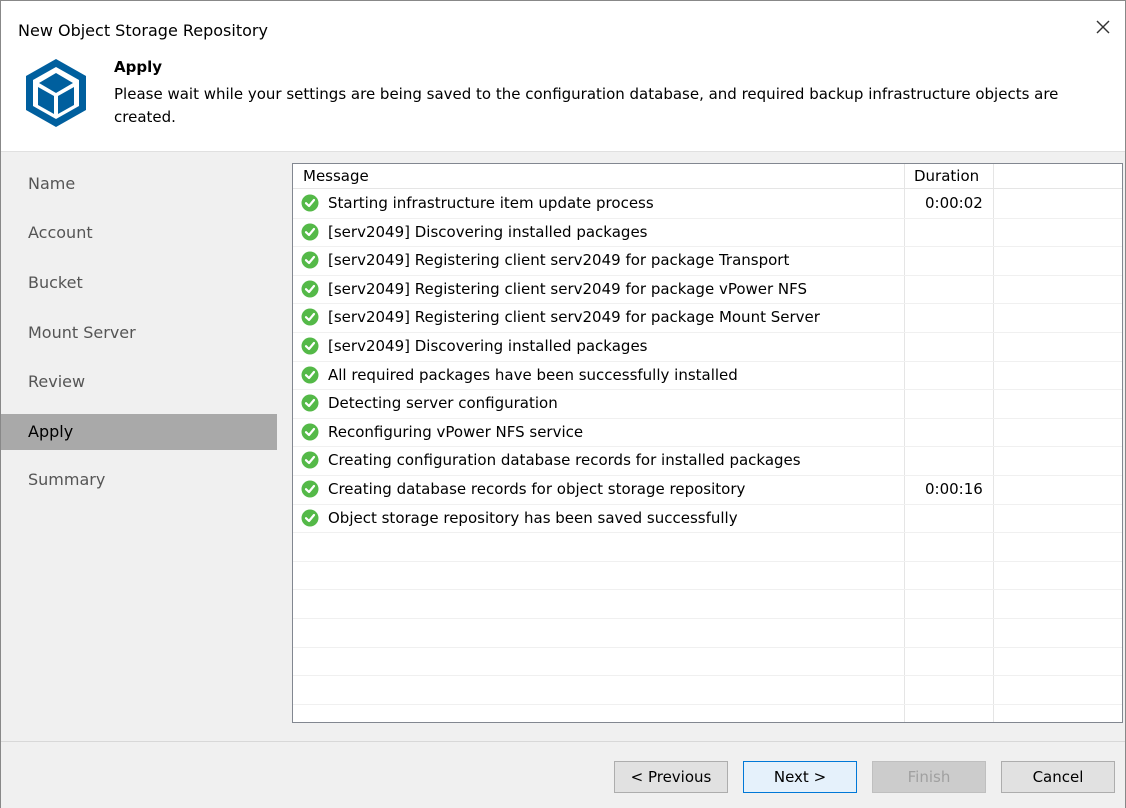 This screenshot has height=808, width=1126. I want to click on previous-button: < Previous, so click(671, 777).